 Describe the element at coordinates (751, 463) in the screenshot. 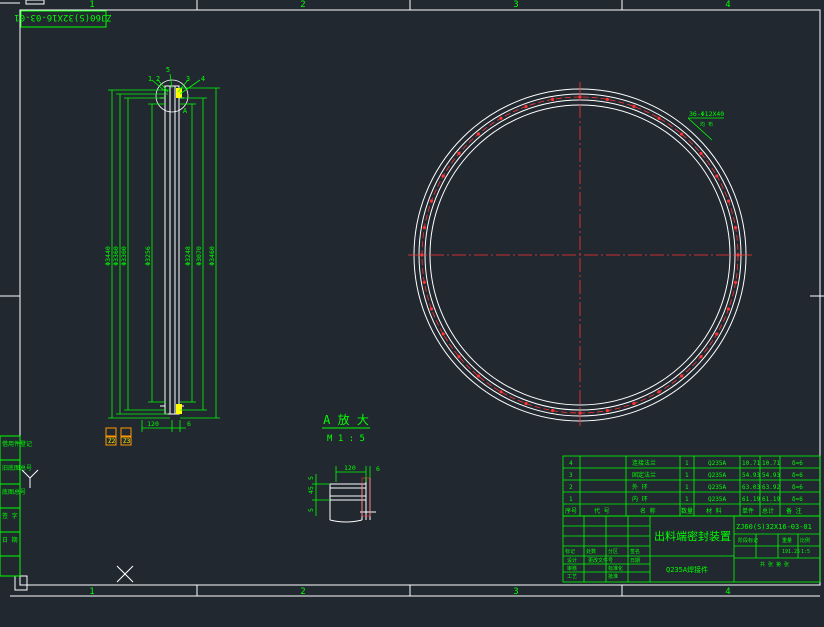

I see `parts-row-1-unit: 10.71` at that location.